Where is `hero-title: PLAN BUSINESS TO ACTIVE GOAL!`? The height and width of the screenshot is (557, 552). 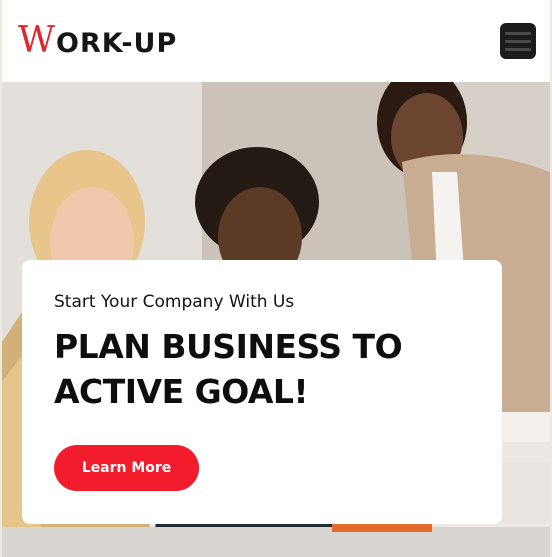 hero-title: PLAN BUSINESS TO ACTIVE GOAL! is located at coordinates (228, 369).